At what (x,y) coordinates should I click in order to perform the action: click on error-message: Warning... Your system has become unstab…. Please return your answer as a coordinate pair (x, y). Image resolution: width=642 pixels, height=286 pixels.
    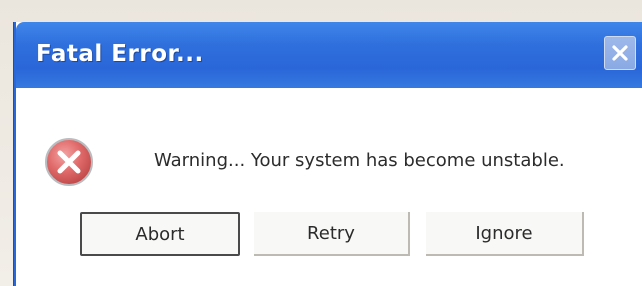
    Looking at the image, I should click on (359, 160).